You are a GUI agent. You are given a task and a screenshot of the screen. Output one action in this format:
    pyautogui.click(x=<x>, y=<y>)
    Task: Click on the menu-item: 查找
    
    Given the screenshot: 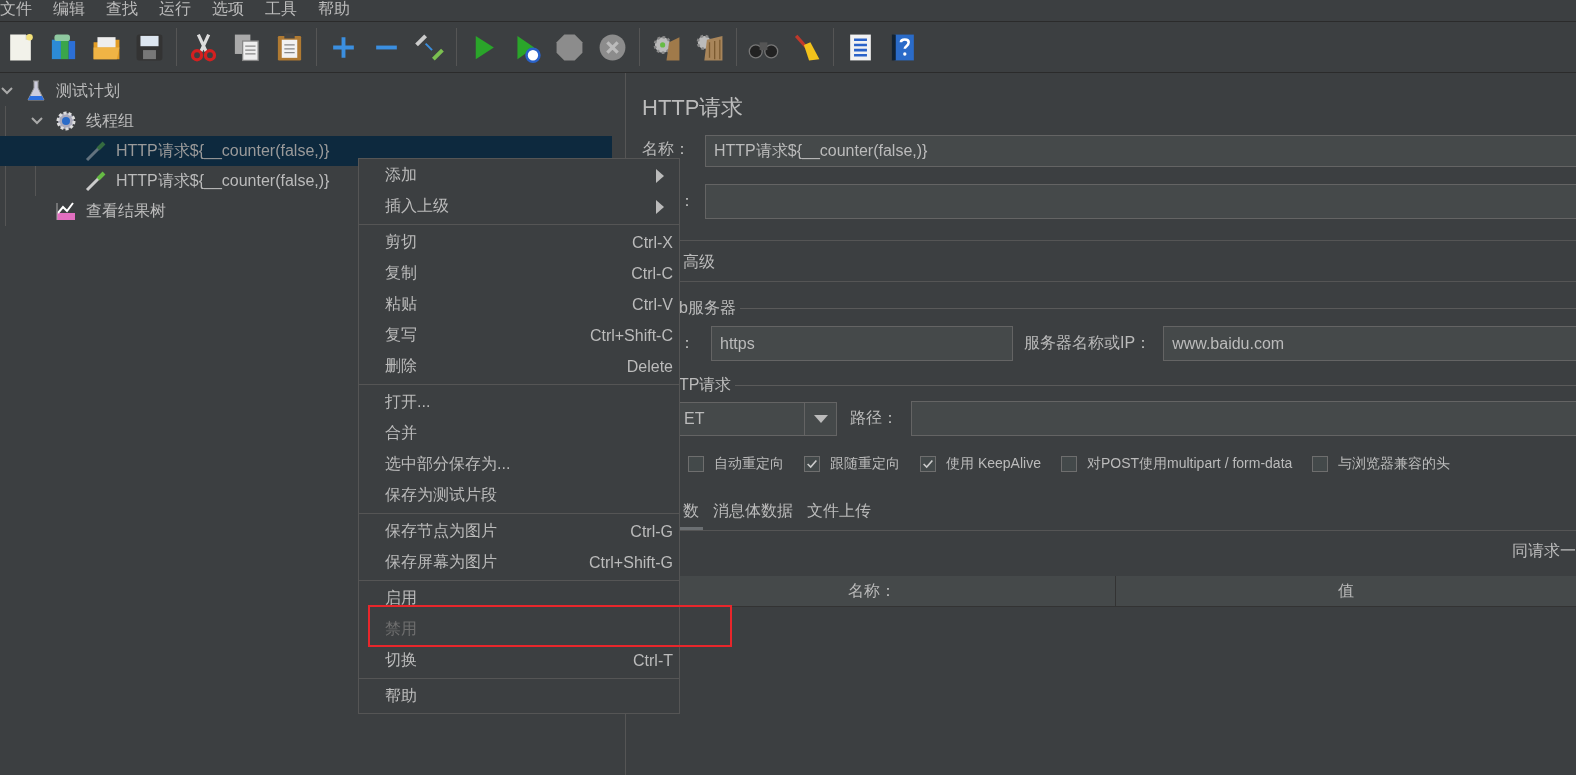 What is the action you would take?
    pyautogui.click(x=122, y=9)
    